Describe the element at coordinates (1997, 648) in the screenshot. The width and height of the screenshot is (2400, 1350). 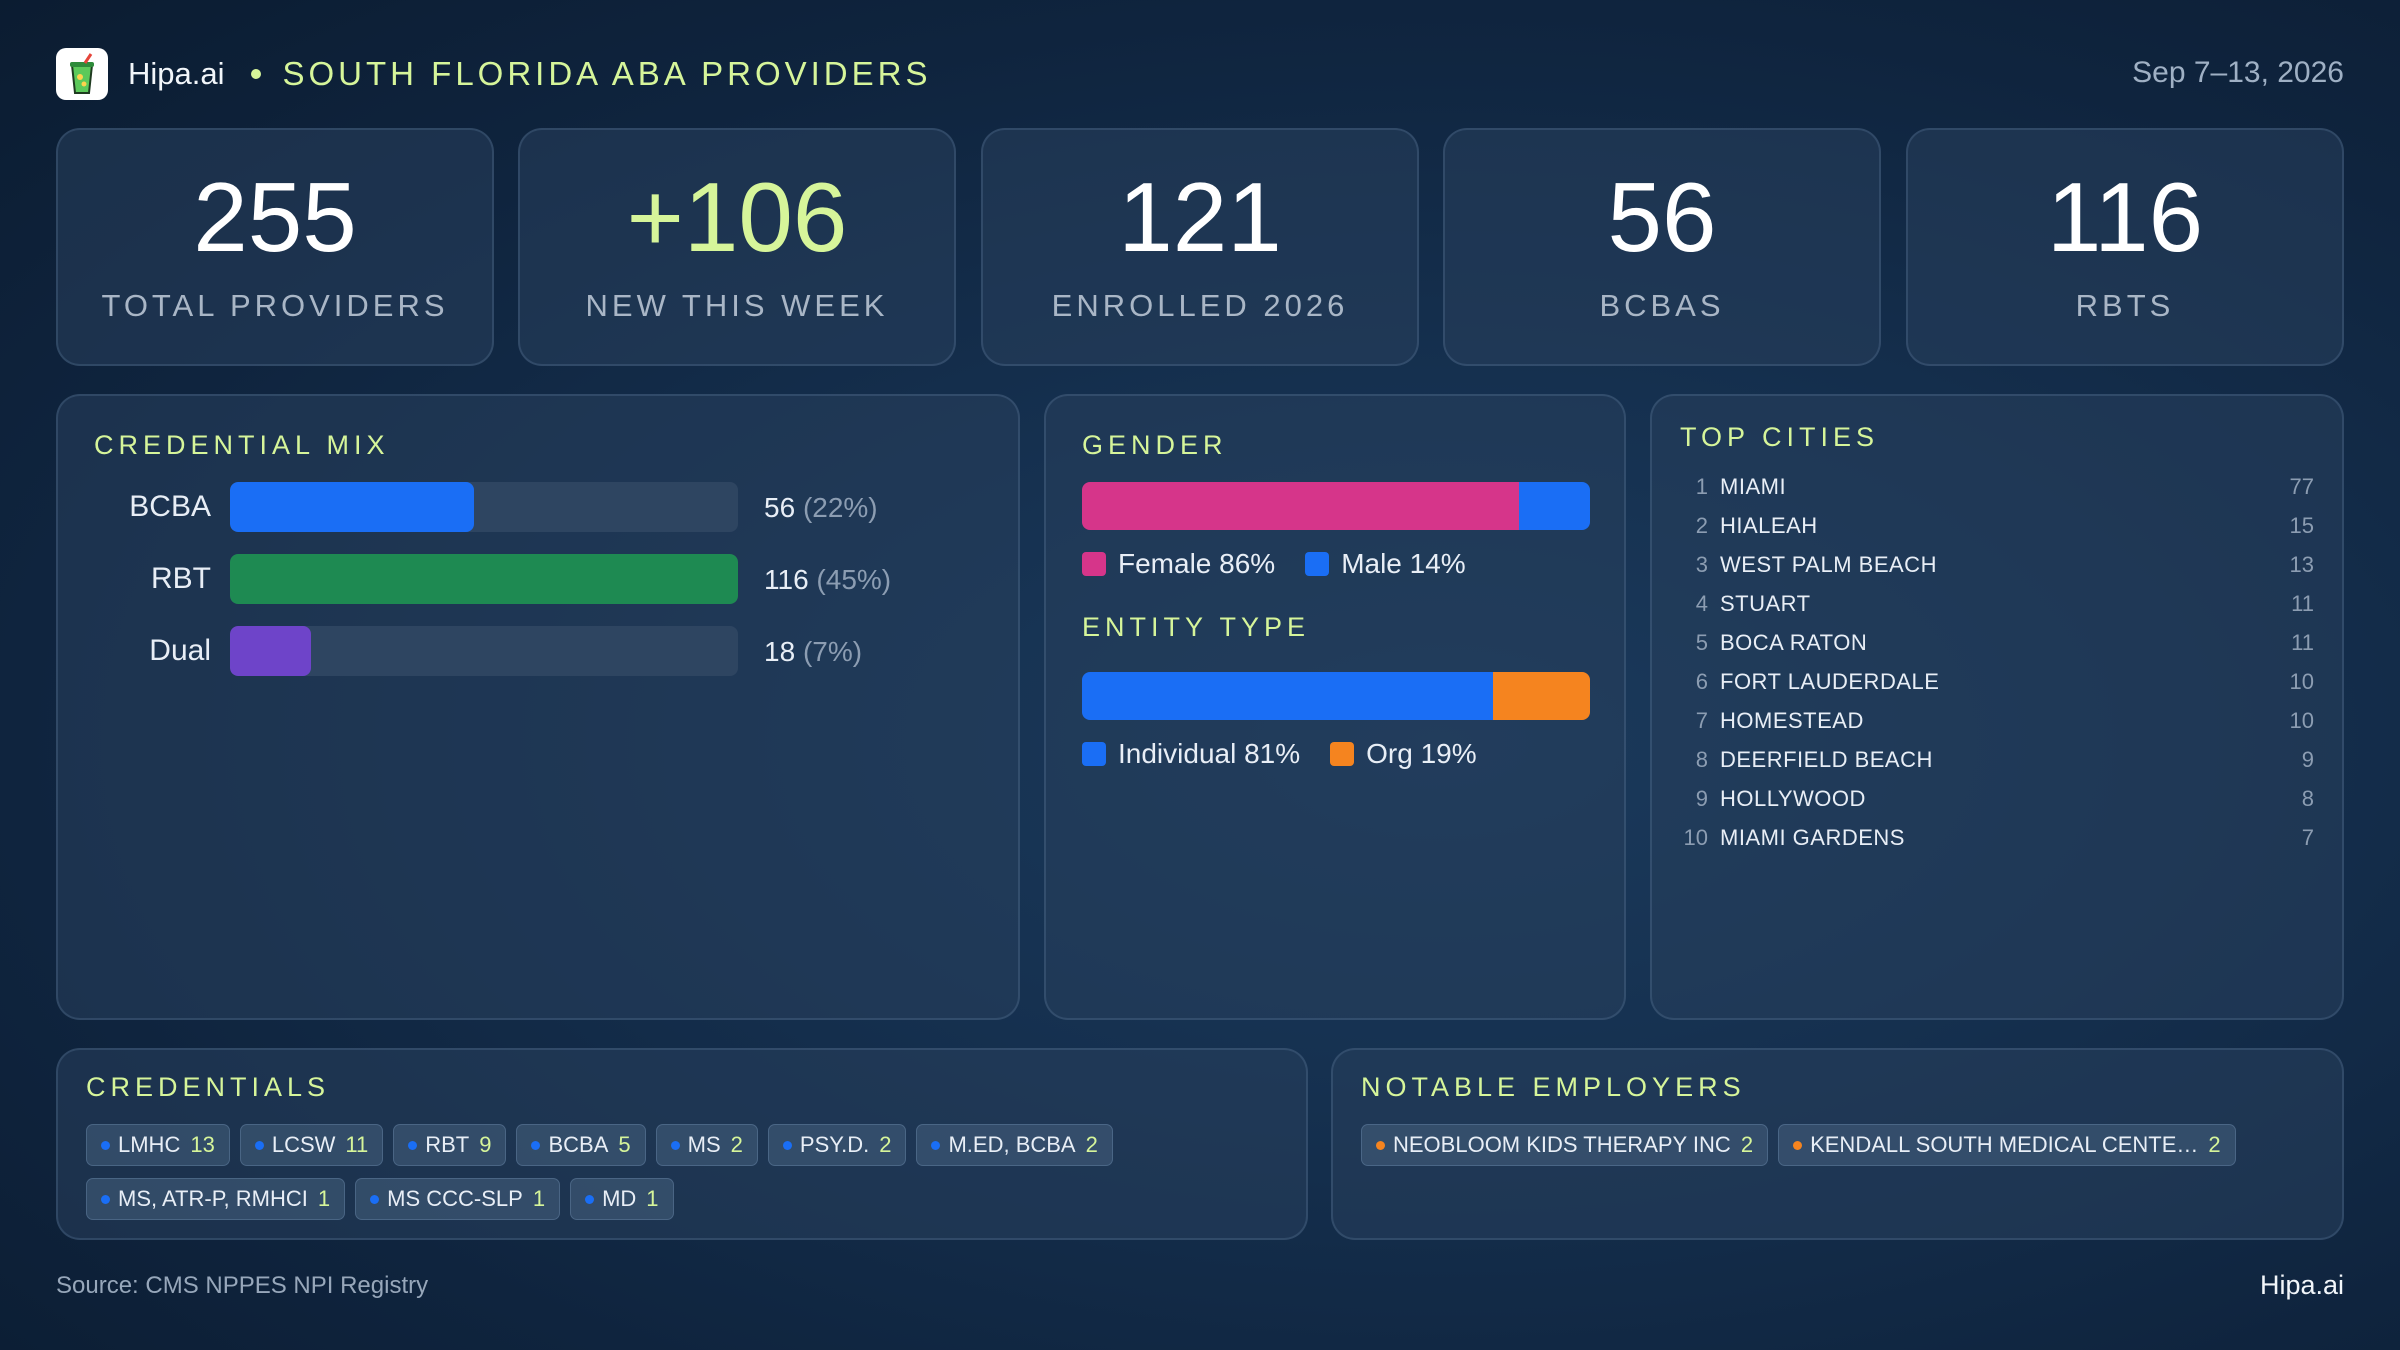
I see `city-row: 5 BOCA RATON 11` at that location.